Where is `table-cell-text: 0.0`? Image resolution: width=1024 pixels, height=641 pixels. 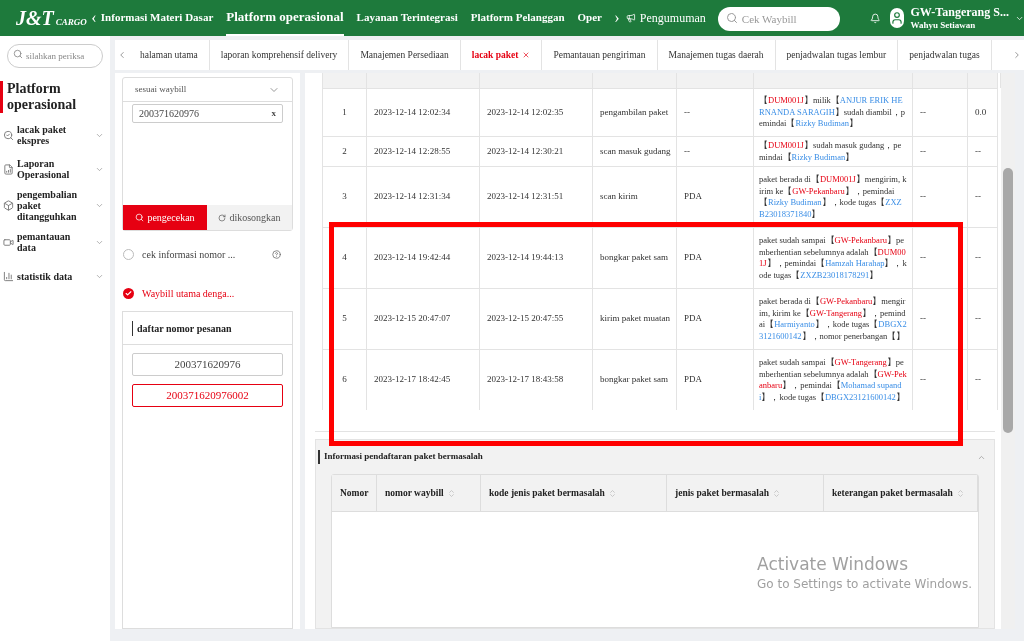 table-cell-text: 0.0 is located at coordinates (981, 112).